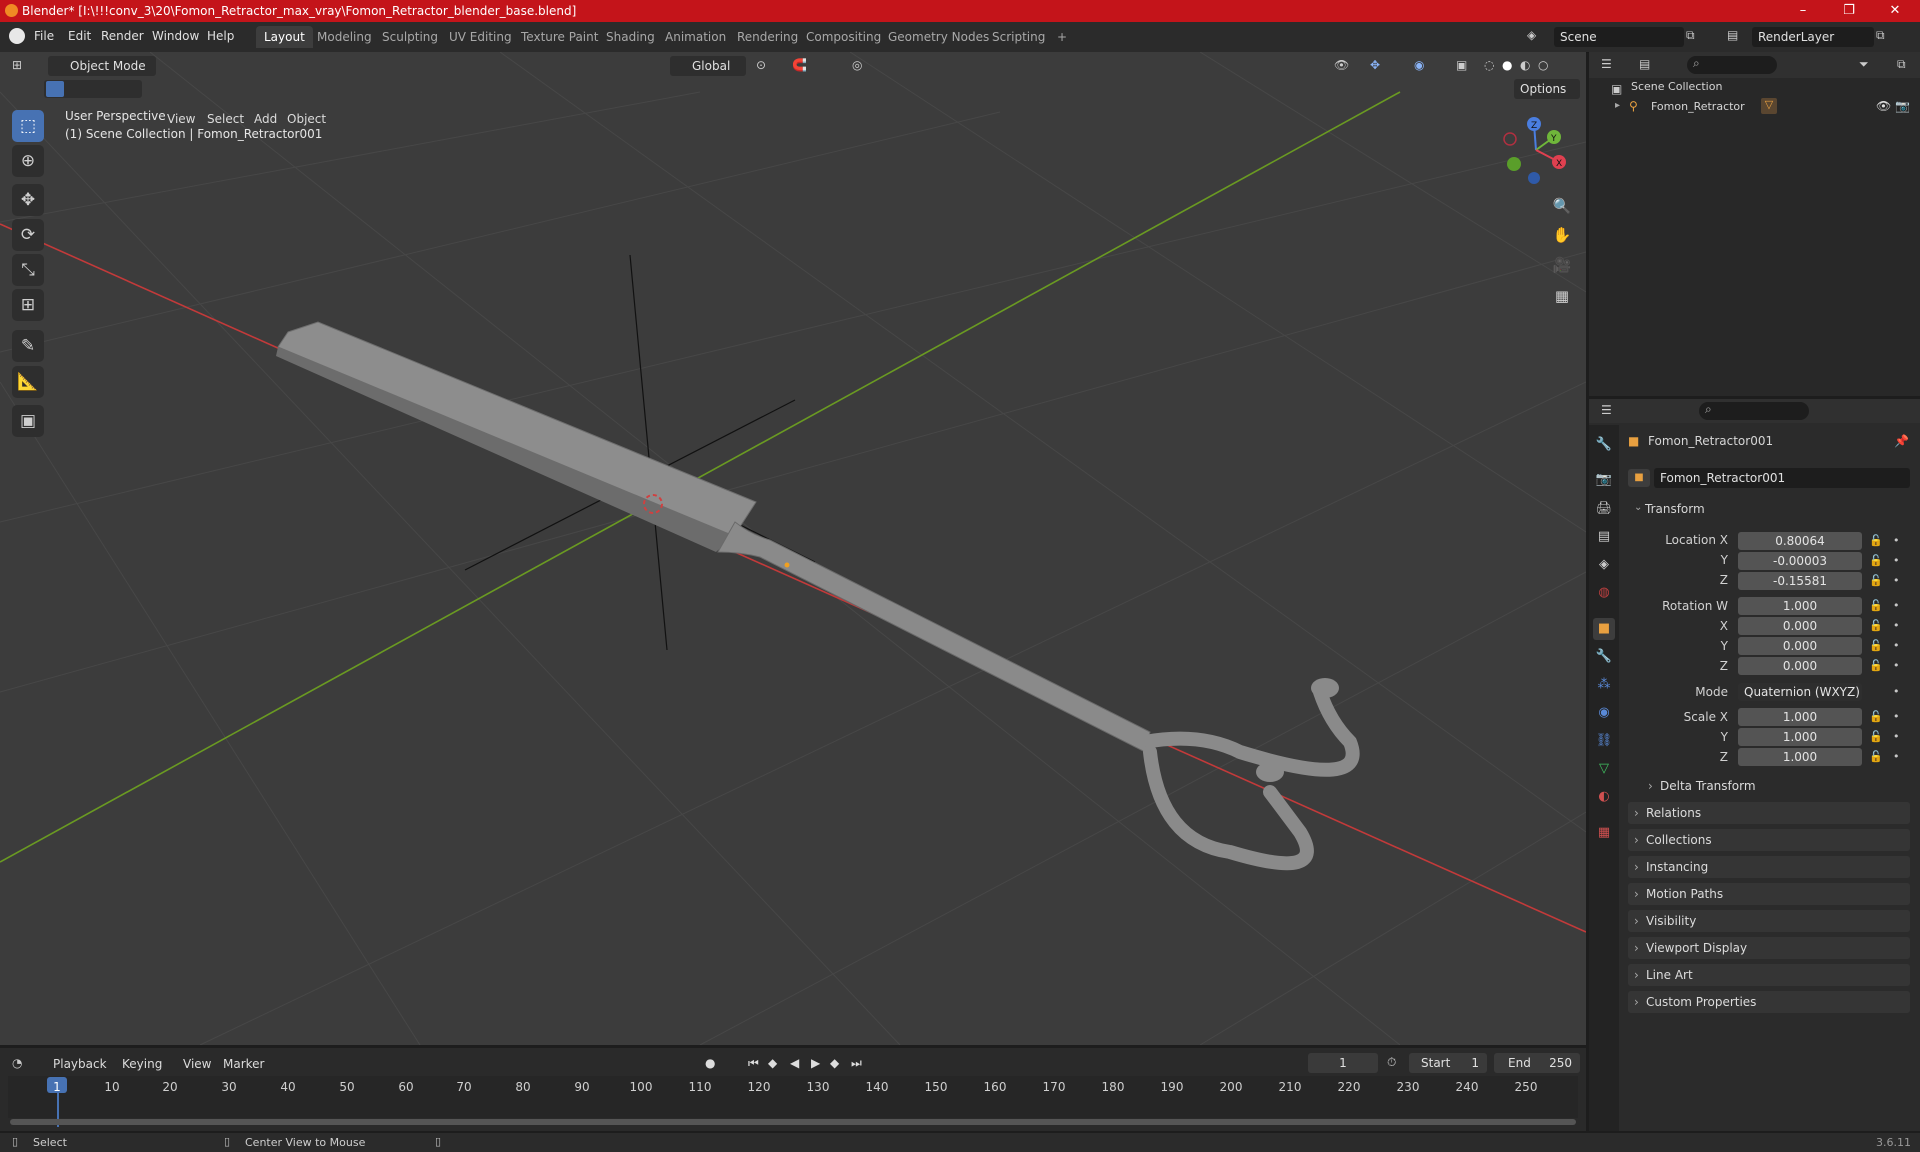 The height and width of the screenshot is (1152, 1920). Describe the element at coordinates (1732, 35) in the screenshot. I see `view-layer-icon: ▤` at that location.